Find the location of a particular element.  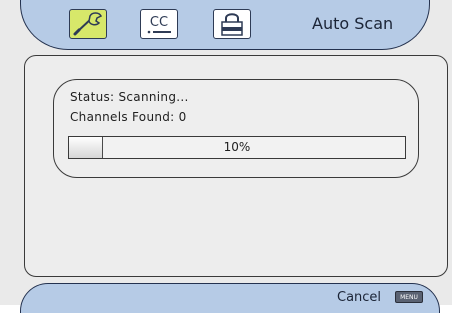

progress-label: 10% is located at coordinates (237, 147).